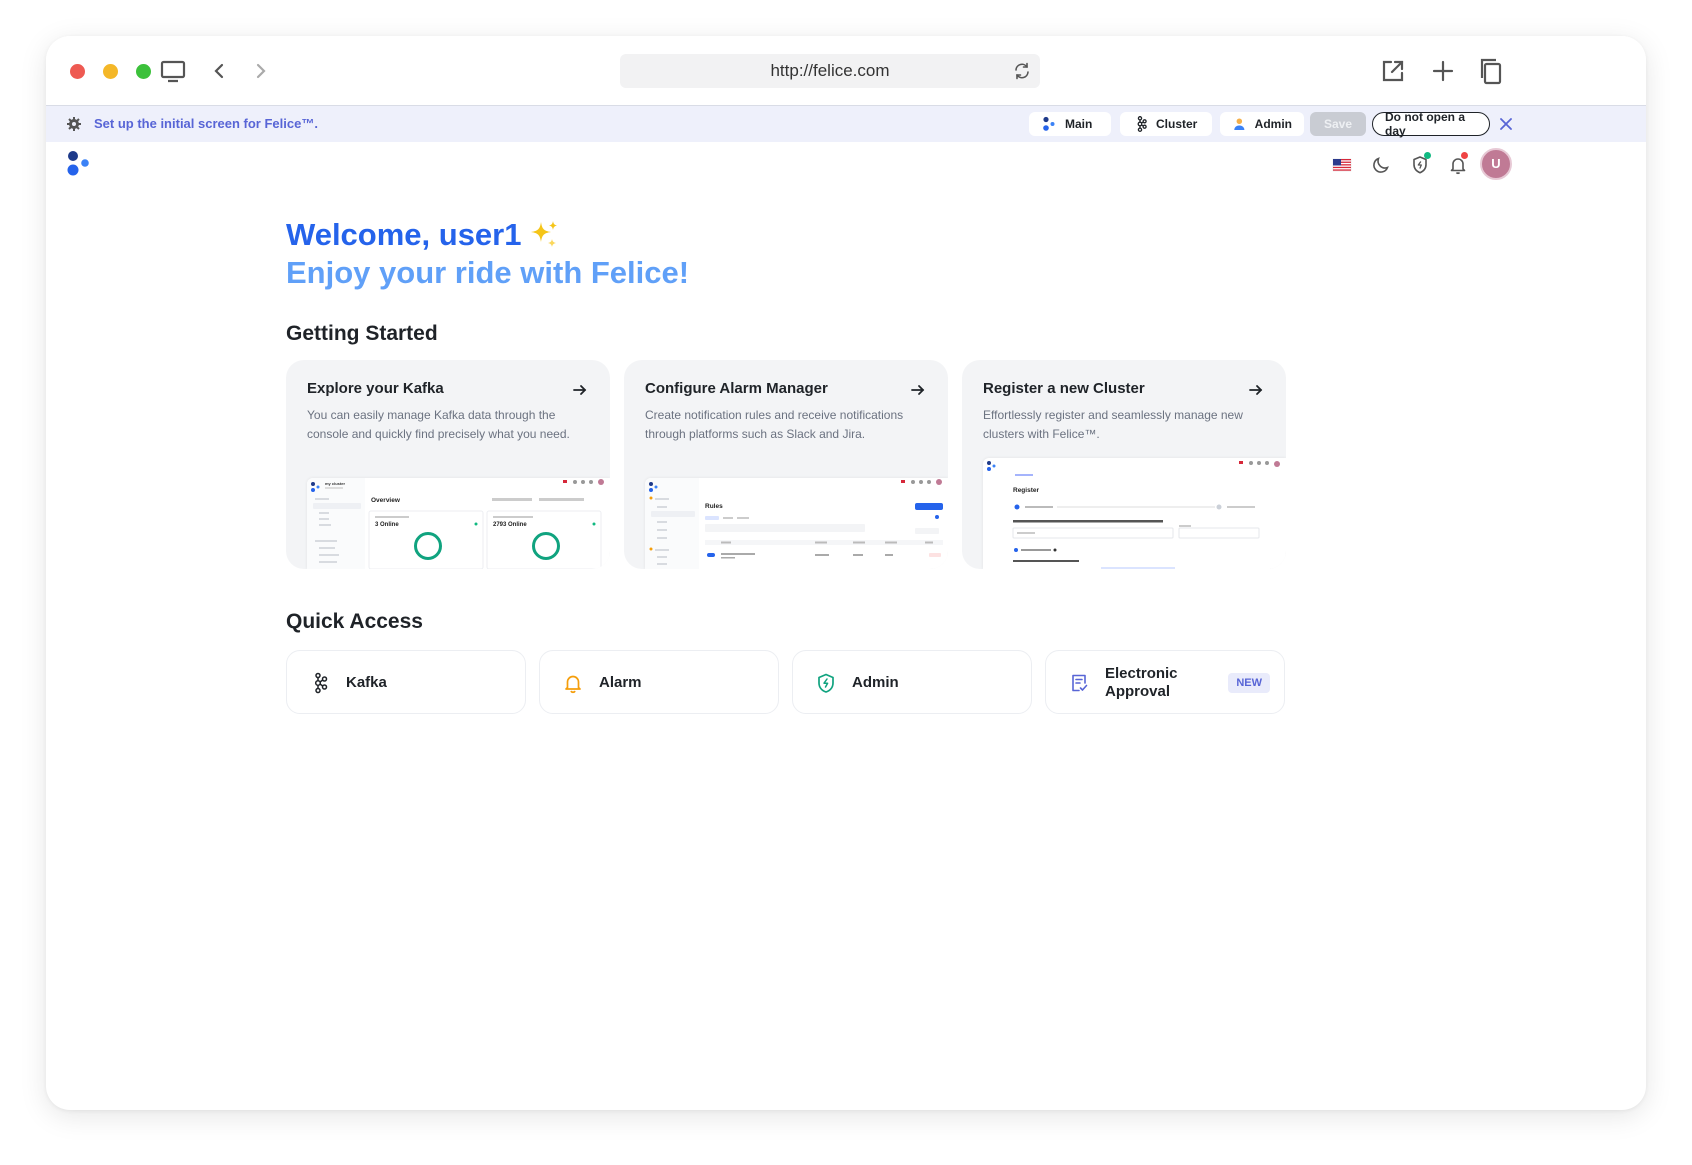 This screenshot has height=1165, width=1692. I want to click on quick-access-admin: Admin, so click(912, 682).